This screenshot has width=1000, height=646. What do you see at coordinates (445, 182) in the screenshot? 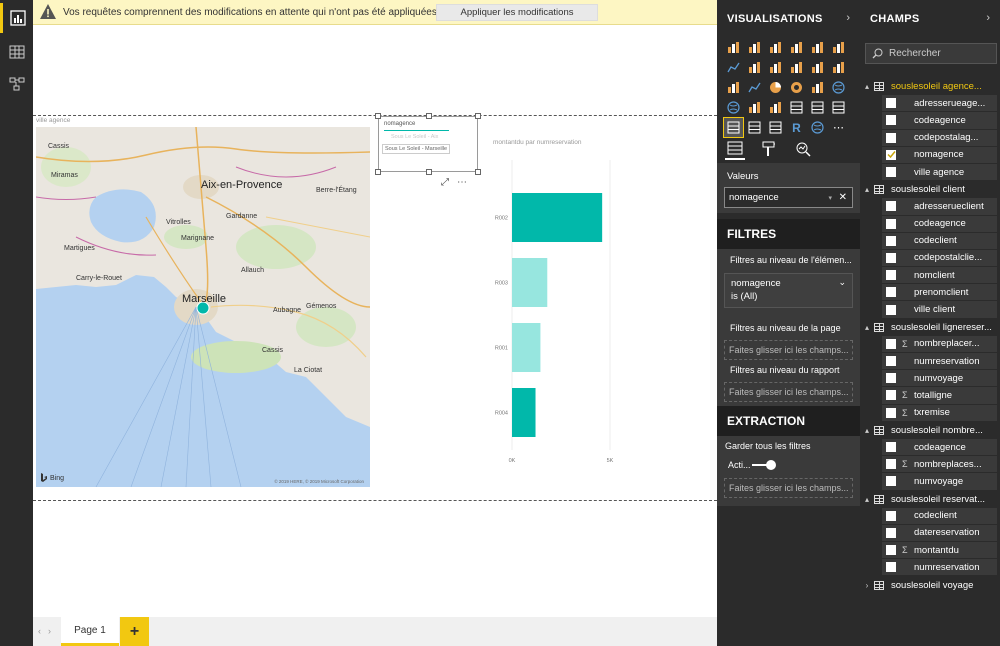
I see `focus-mode-icon: ⤢` at bounding box center [445, 182].